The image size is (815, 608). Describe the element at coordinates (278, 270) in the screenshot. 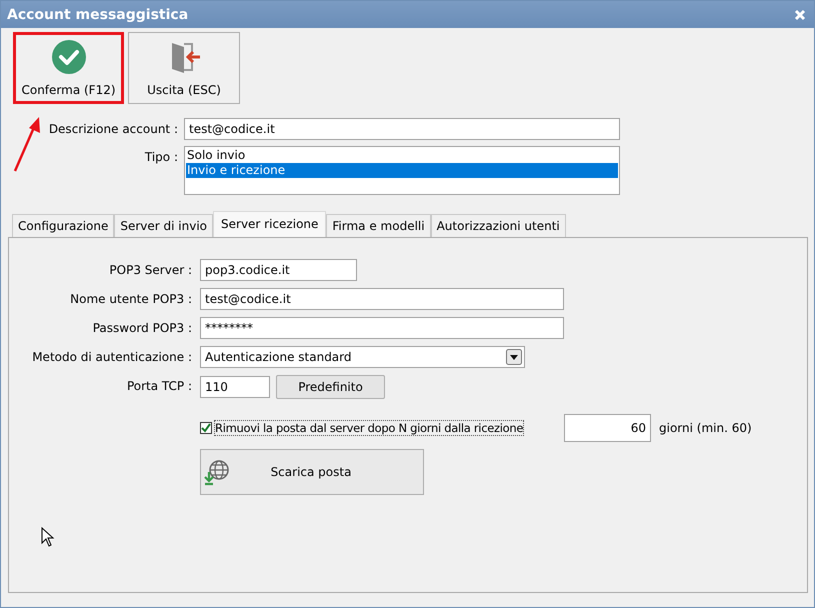

I see `pop3-server-field: pop3.codice.it` at that location.